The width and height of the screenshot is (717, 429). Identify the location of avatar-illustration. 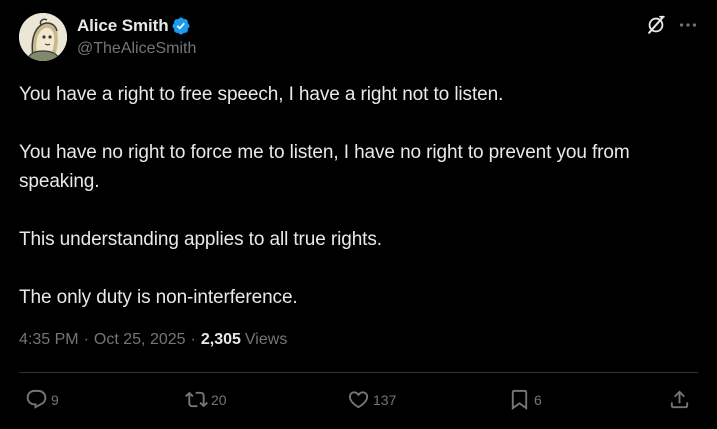
(43, 37).